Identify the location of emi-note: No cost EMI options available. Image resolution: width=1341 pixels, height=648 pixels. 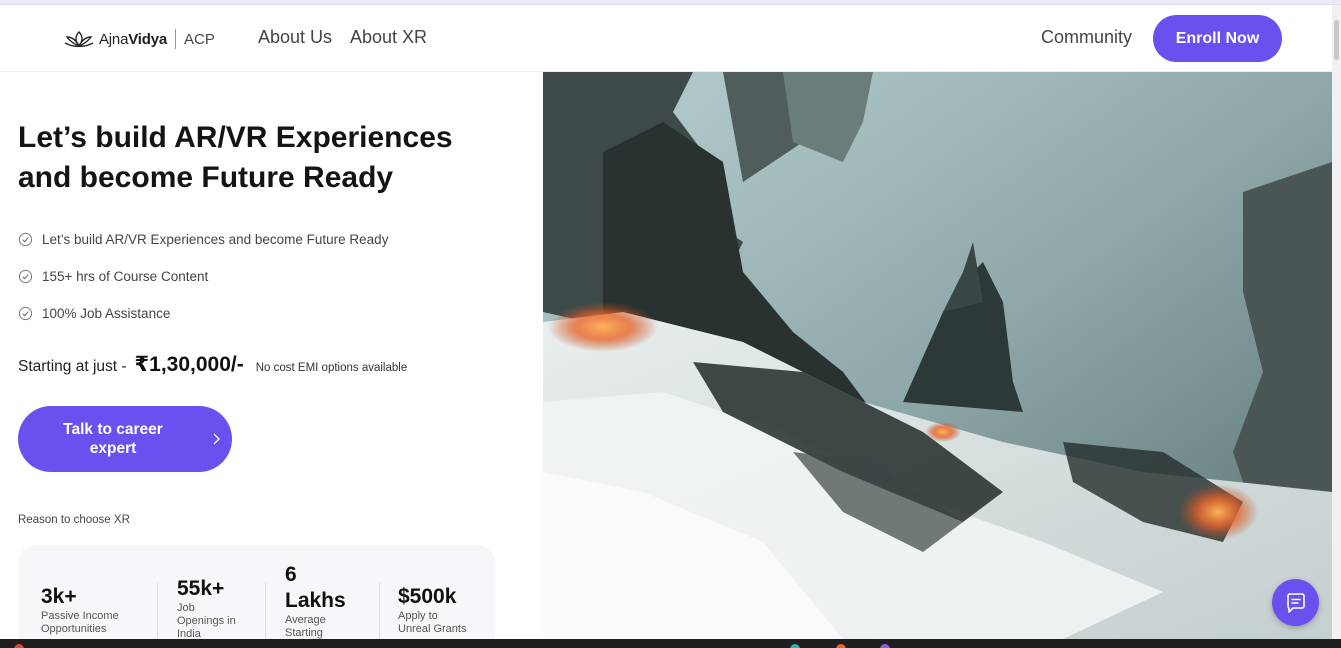
(331, 368).